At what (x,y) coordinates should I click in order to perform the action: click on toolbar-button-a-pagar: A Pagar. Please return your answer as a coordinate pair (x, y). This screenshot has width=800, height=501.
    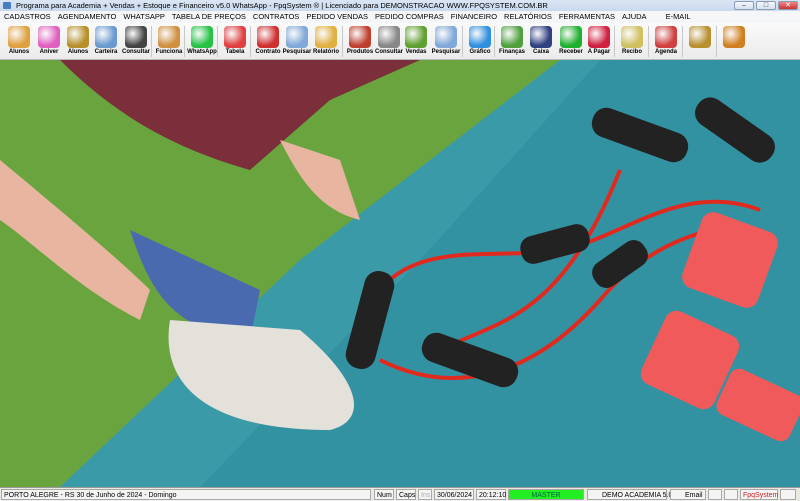
    Looking at the image, I should click on (599, 41).